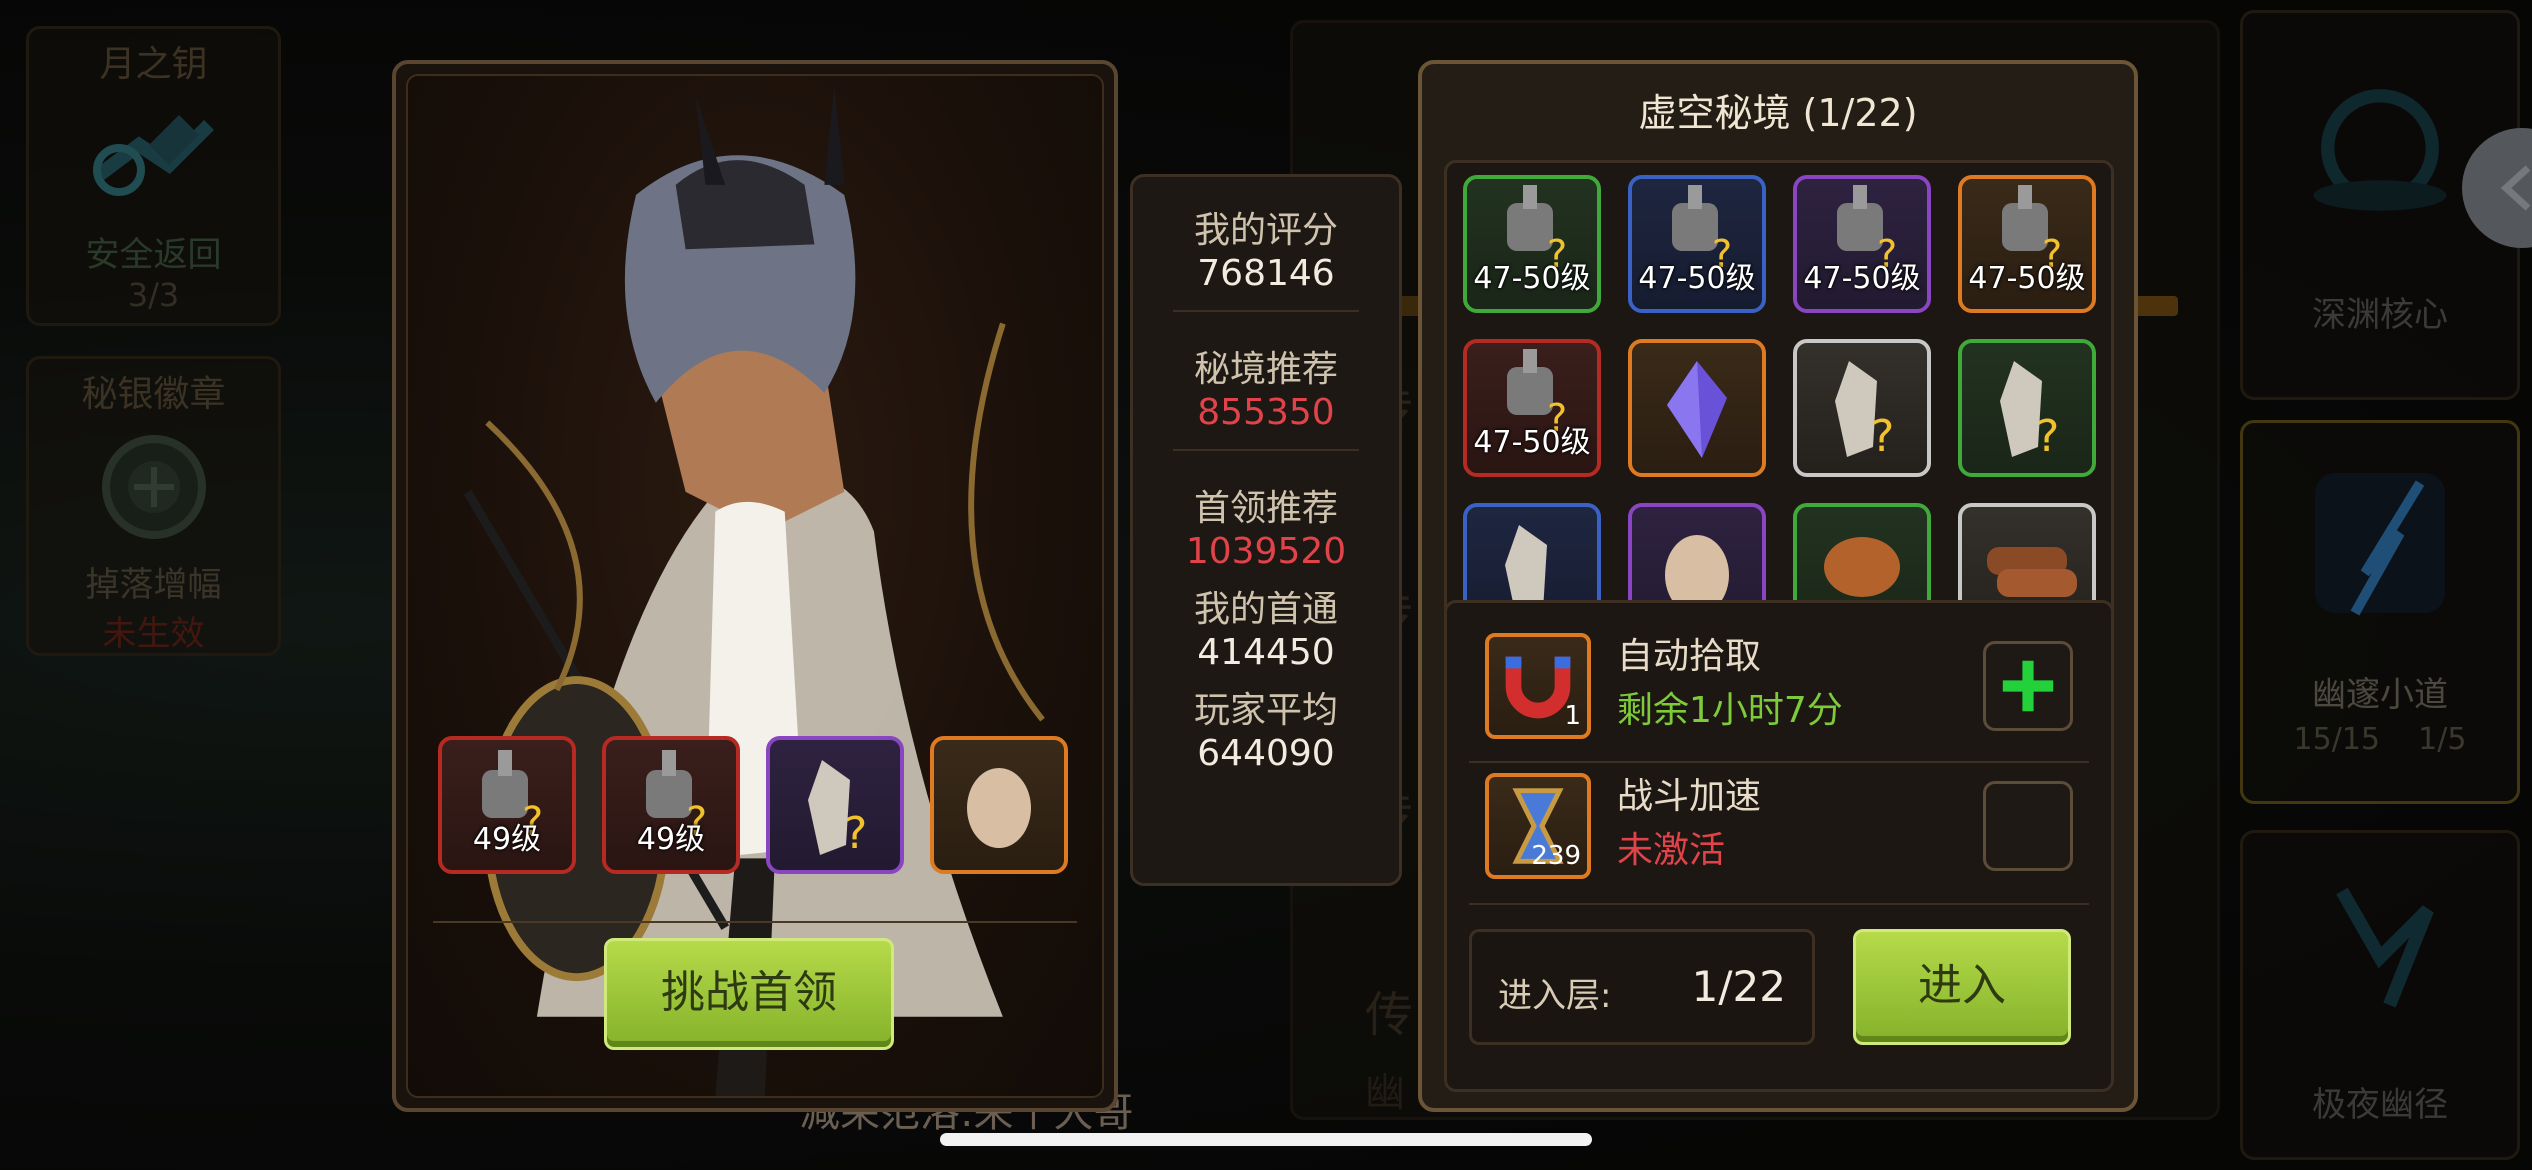 This screenshot has height=1170, width=2532. Describe the element at coordinates (1572, 716) in the screenshot. I see `auto-pickup-count: 1` at that location.